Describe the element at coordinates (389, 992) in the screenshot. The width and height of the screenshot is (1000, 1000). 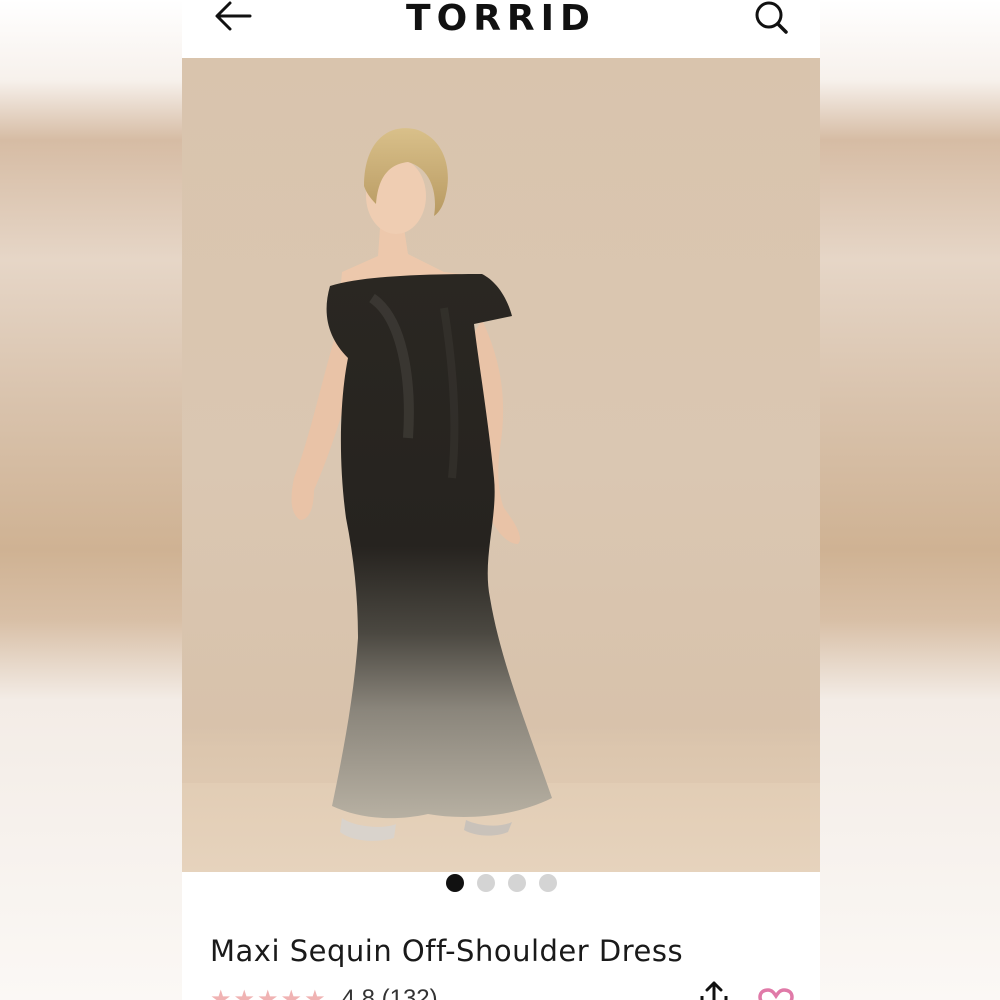
I see `rating-summary: 4.8 (132)` at that location.